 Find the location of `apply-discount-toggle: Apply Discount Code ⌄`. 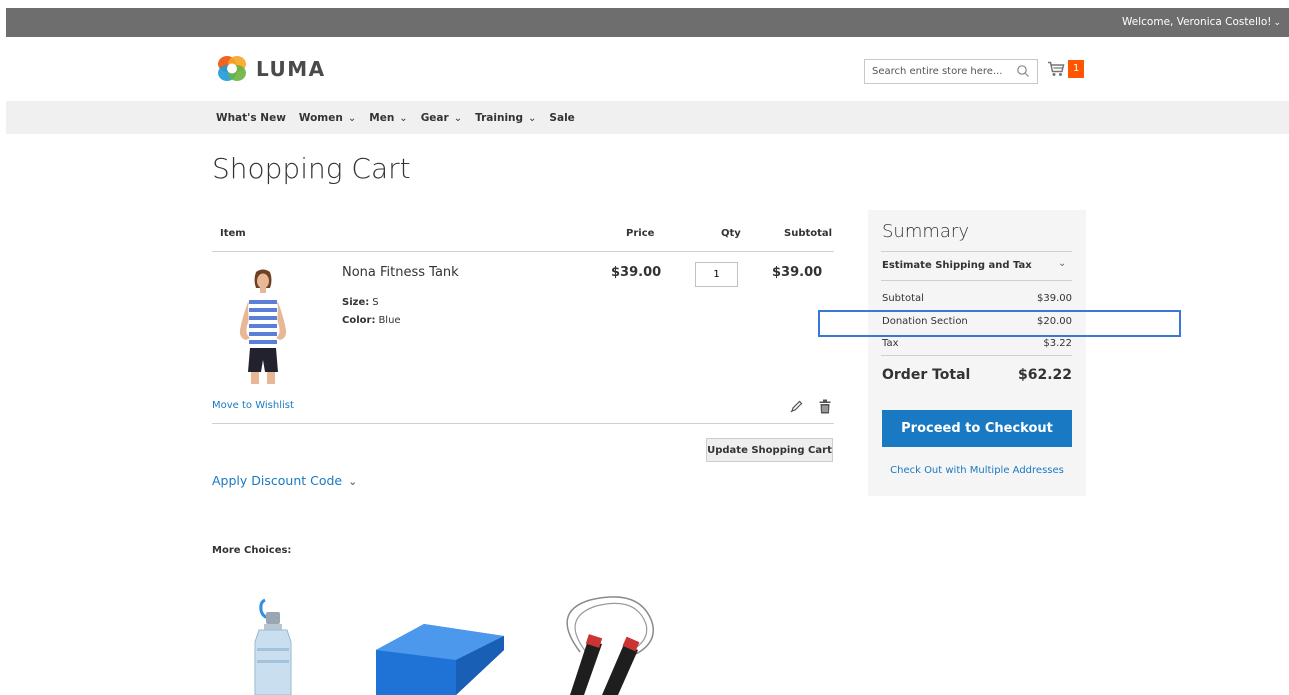

apply-discount-toggle: Apply Discount Code ⌄ is located at coordinates (284, 480).